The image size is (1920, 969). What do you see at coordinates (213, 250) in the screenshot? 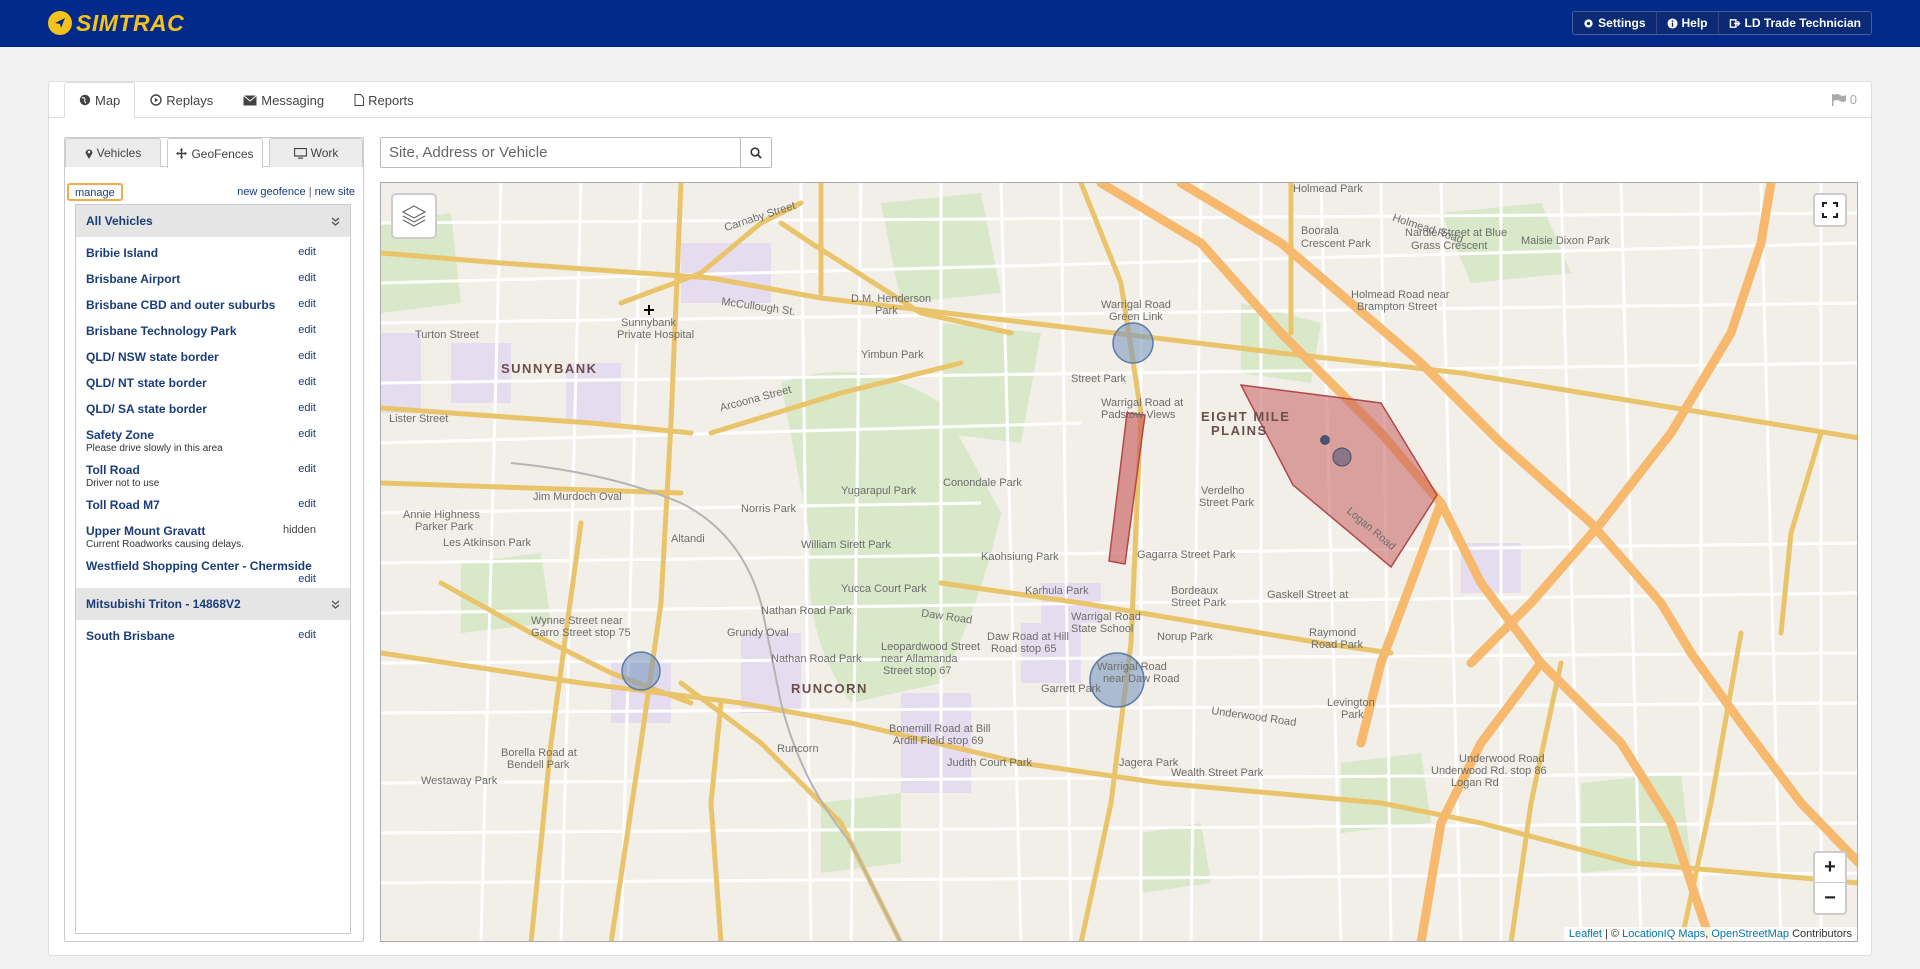
I see `list-item: Bribie Island edit` at bounding box center [213, 250].